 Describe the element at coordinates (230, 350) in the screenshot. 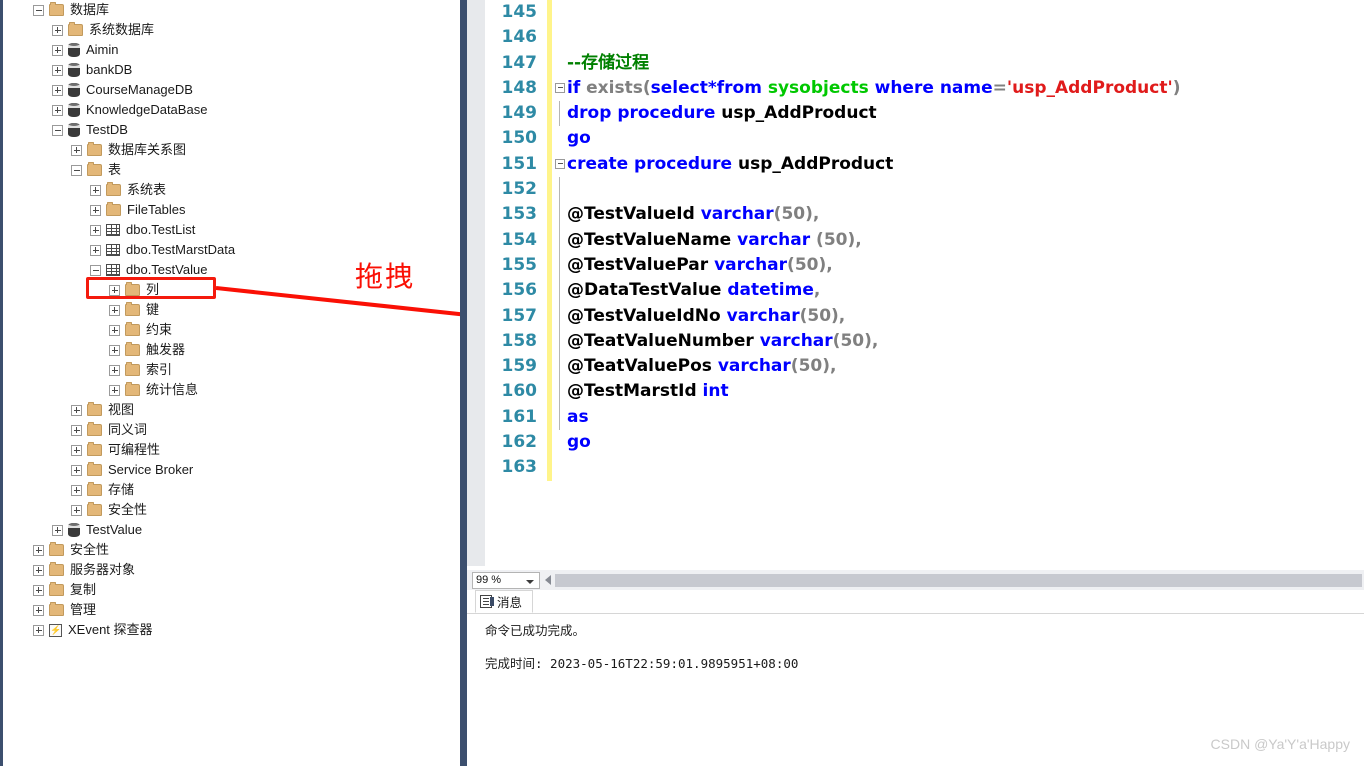

I see `tree-node: 触发器` at that location.